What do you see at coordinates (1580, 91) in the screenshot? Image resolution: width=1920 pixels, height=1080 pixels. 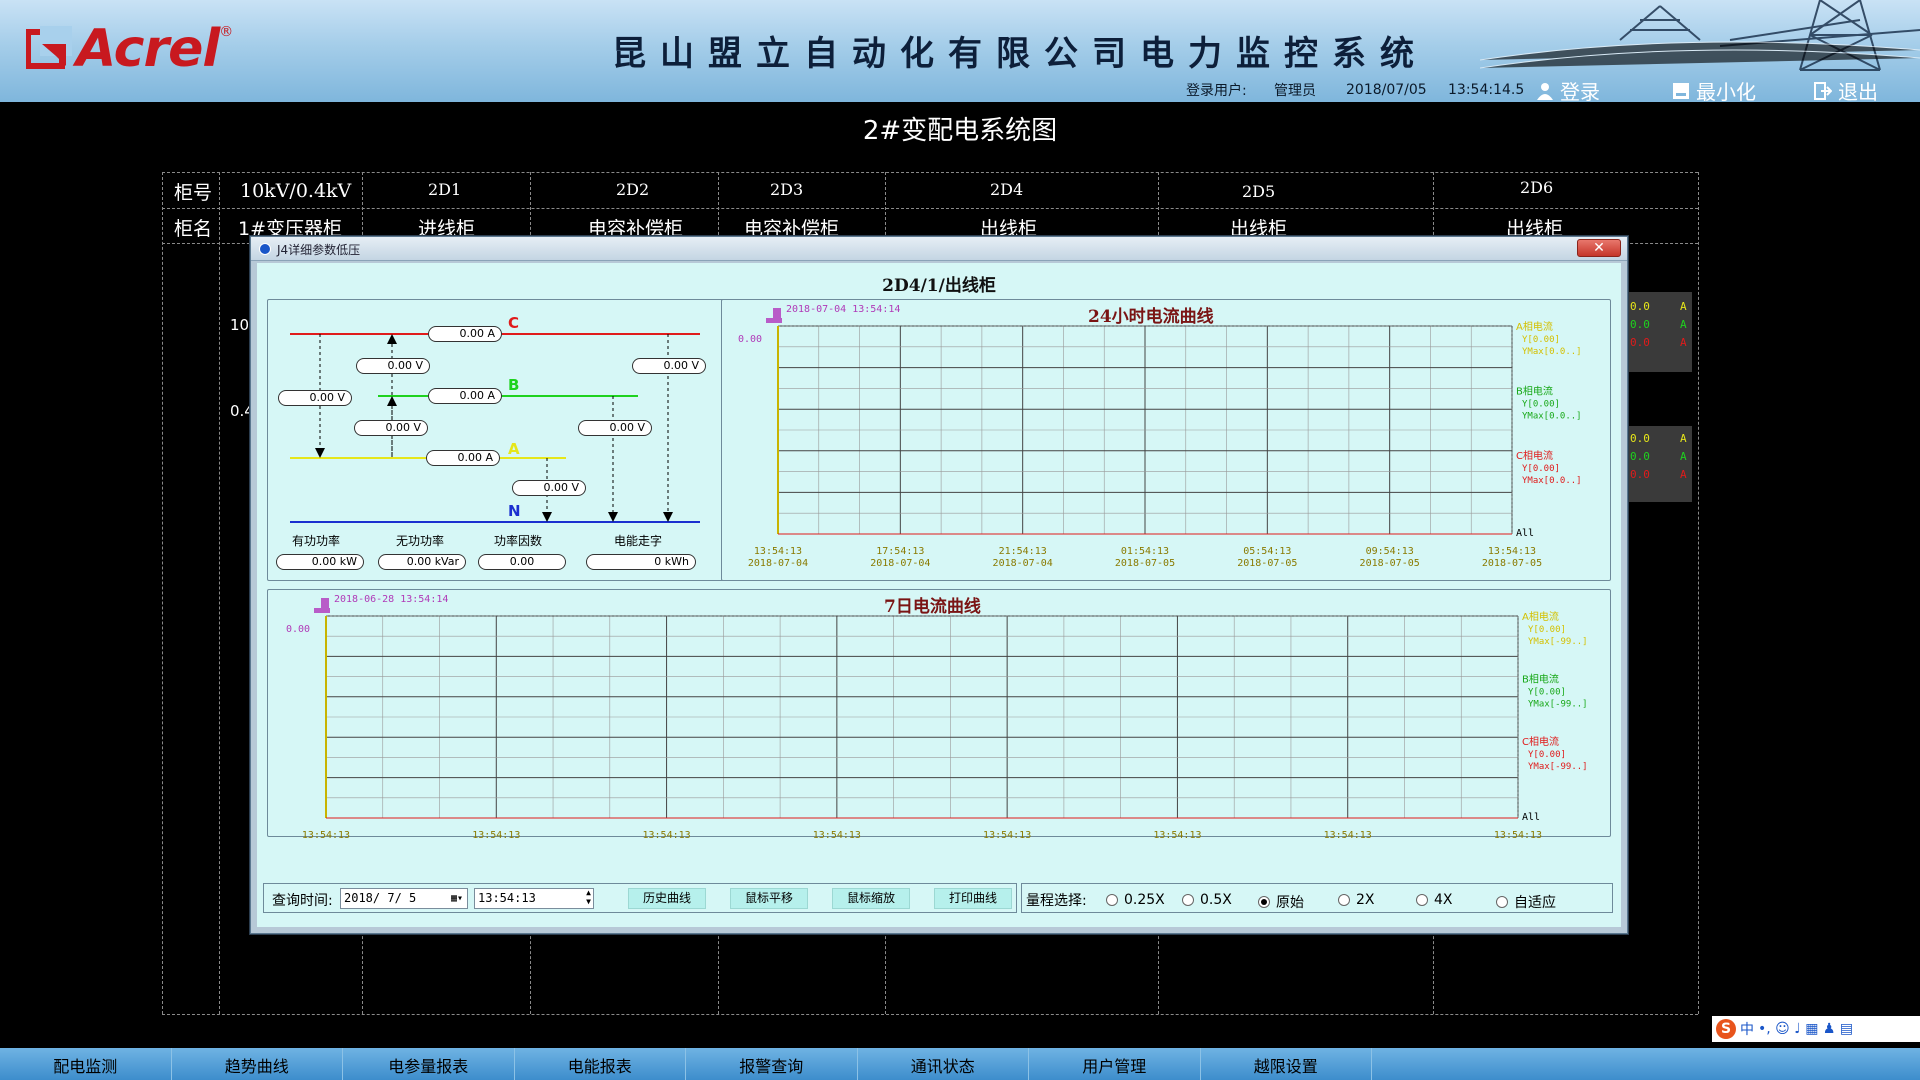 I see `login-button-label: 登录` at bounding box center [1580, 91].